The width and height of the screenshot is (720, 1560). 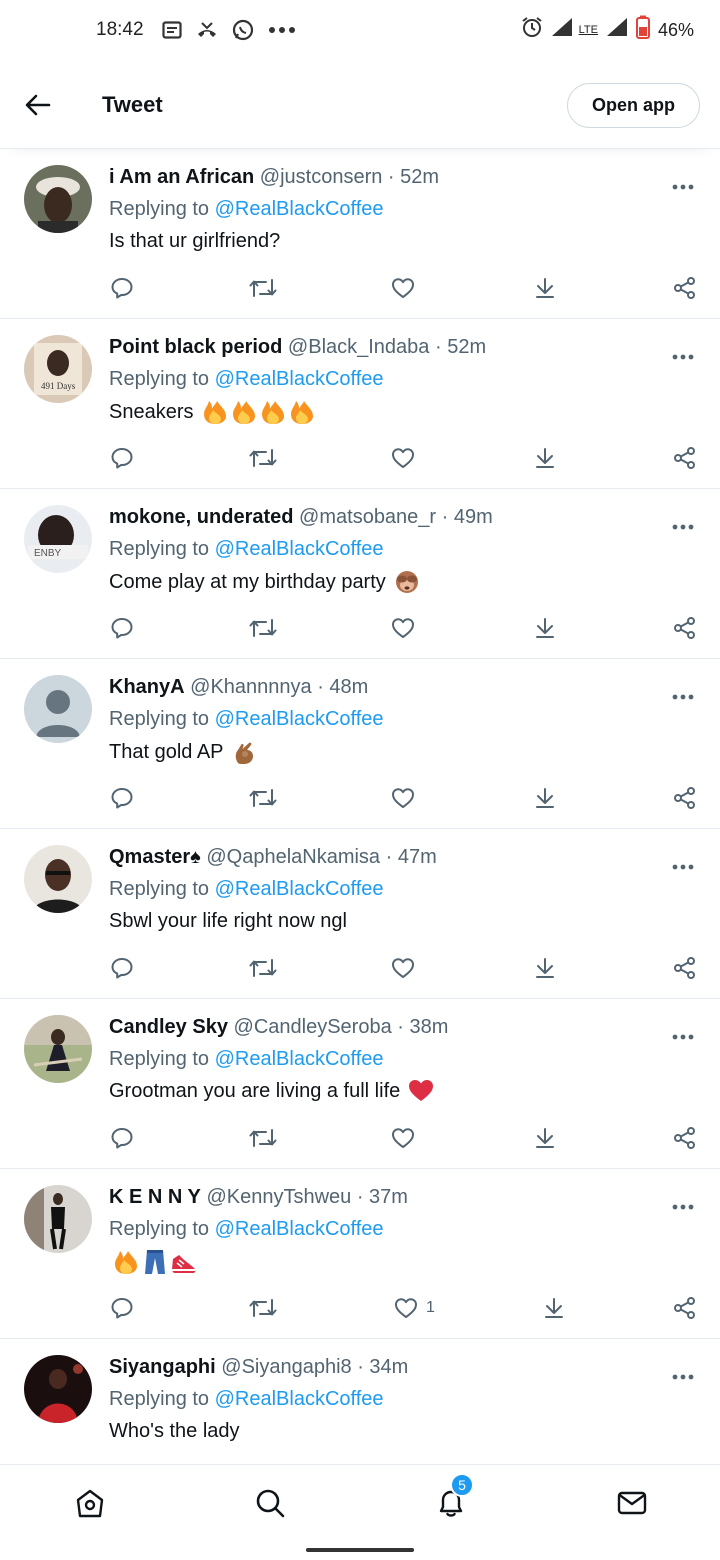 I want to click on open-app-button: Open app, so click(x=633, y=105).